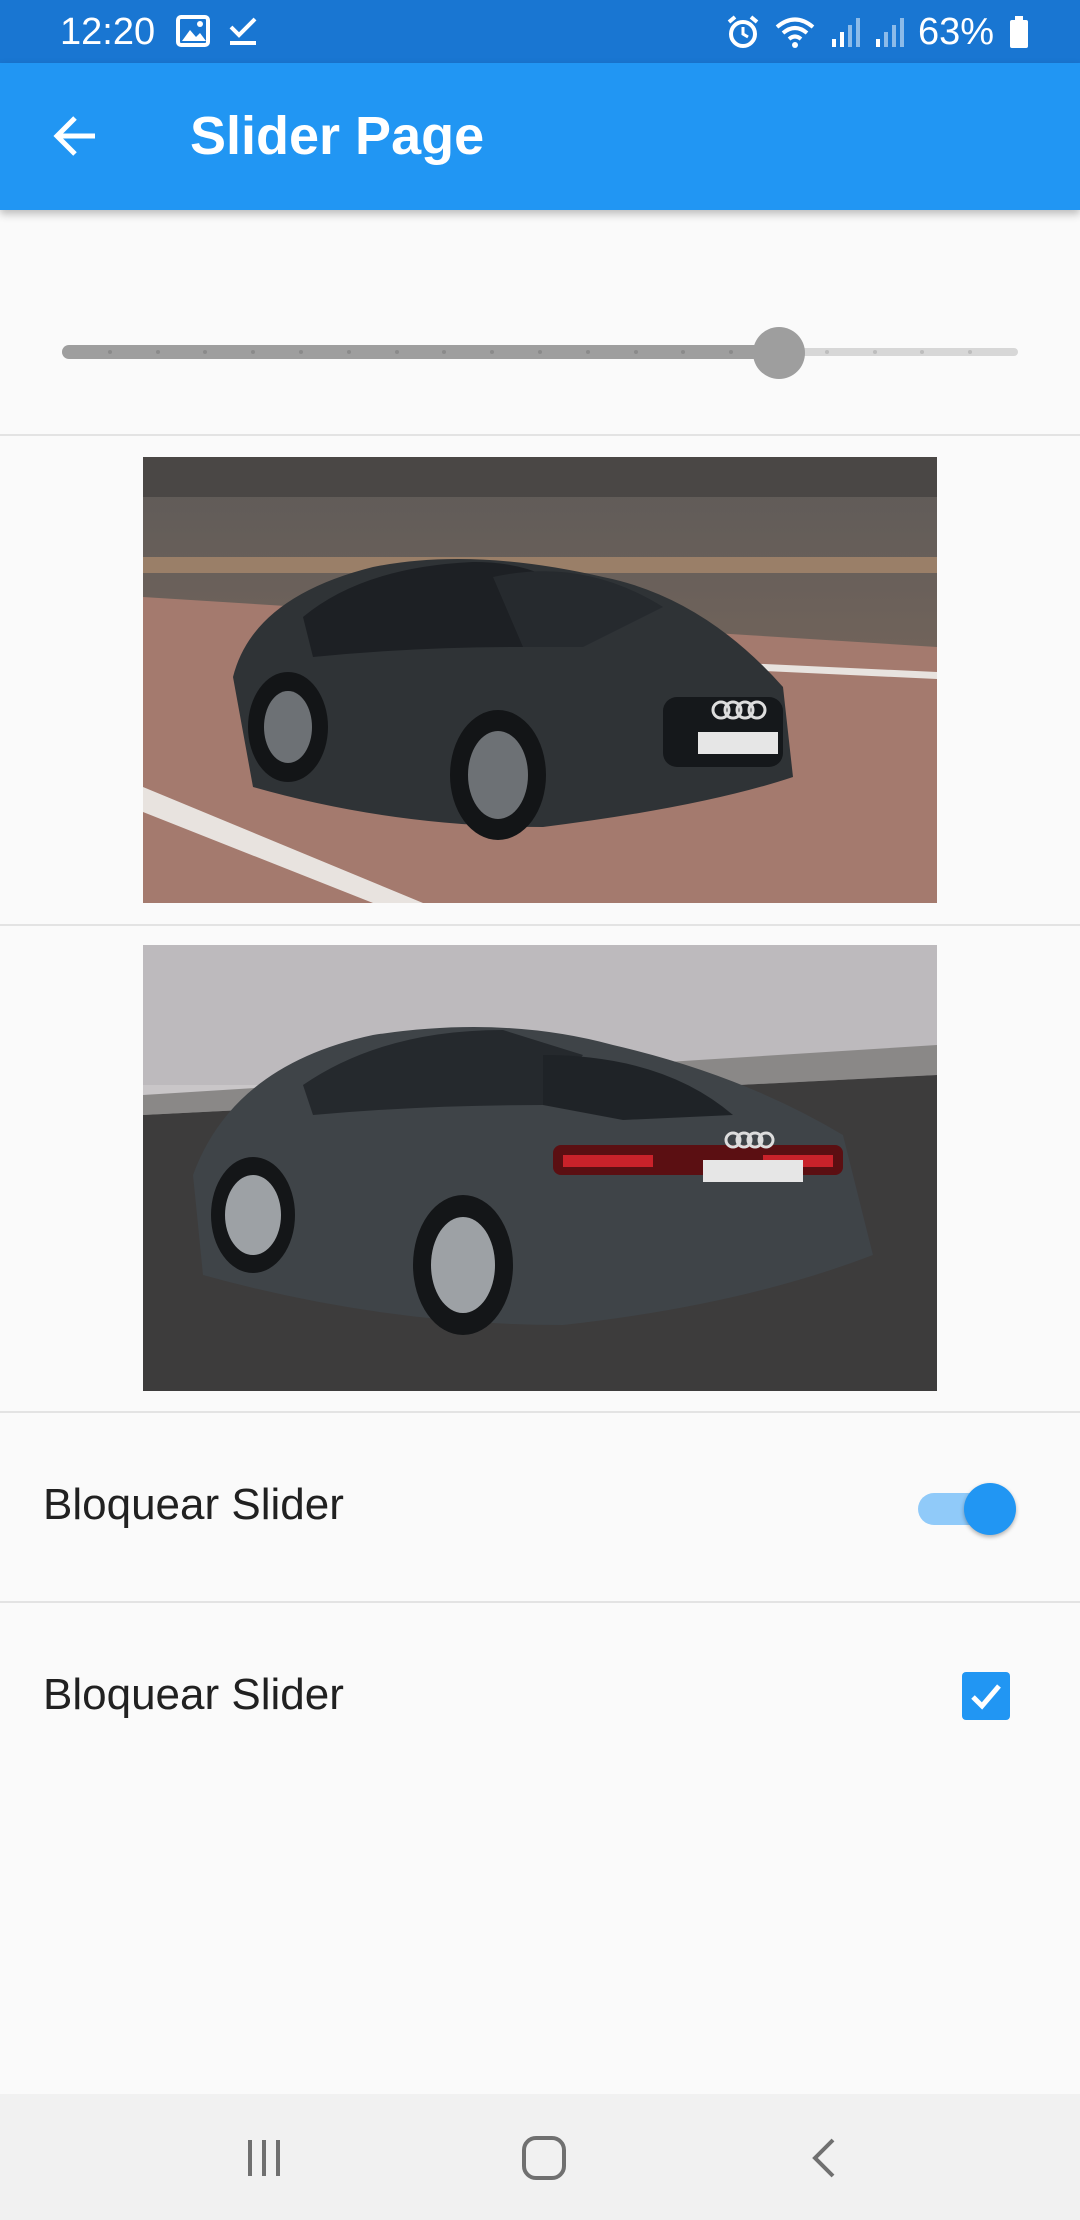 This screenshot has width=1080, height=2220. I want to click on recent-apps-button, so click(264, 2158).